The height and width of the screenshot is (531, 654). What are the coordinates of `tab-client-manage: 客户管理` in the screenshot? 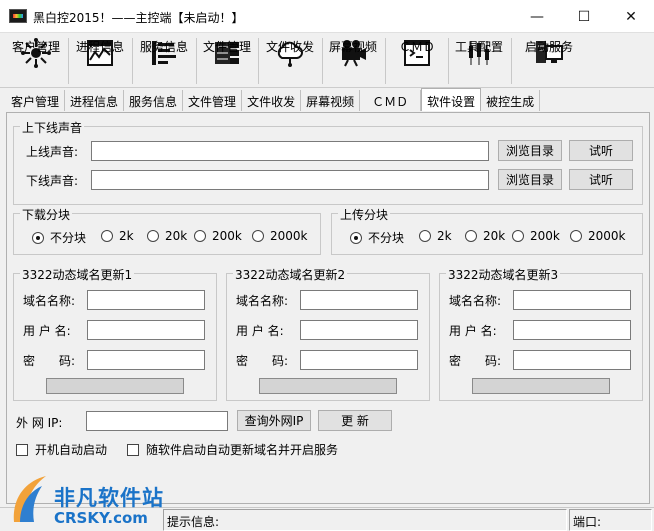 It's located at (36, 100).